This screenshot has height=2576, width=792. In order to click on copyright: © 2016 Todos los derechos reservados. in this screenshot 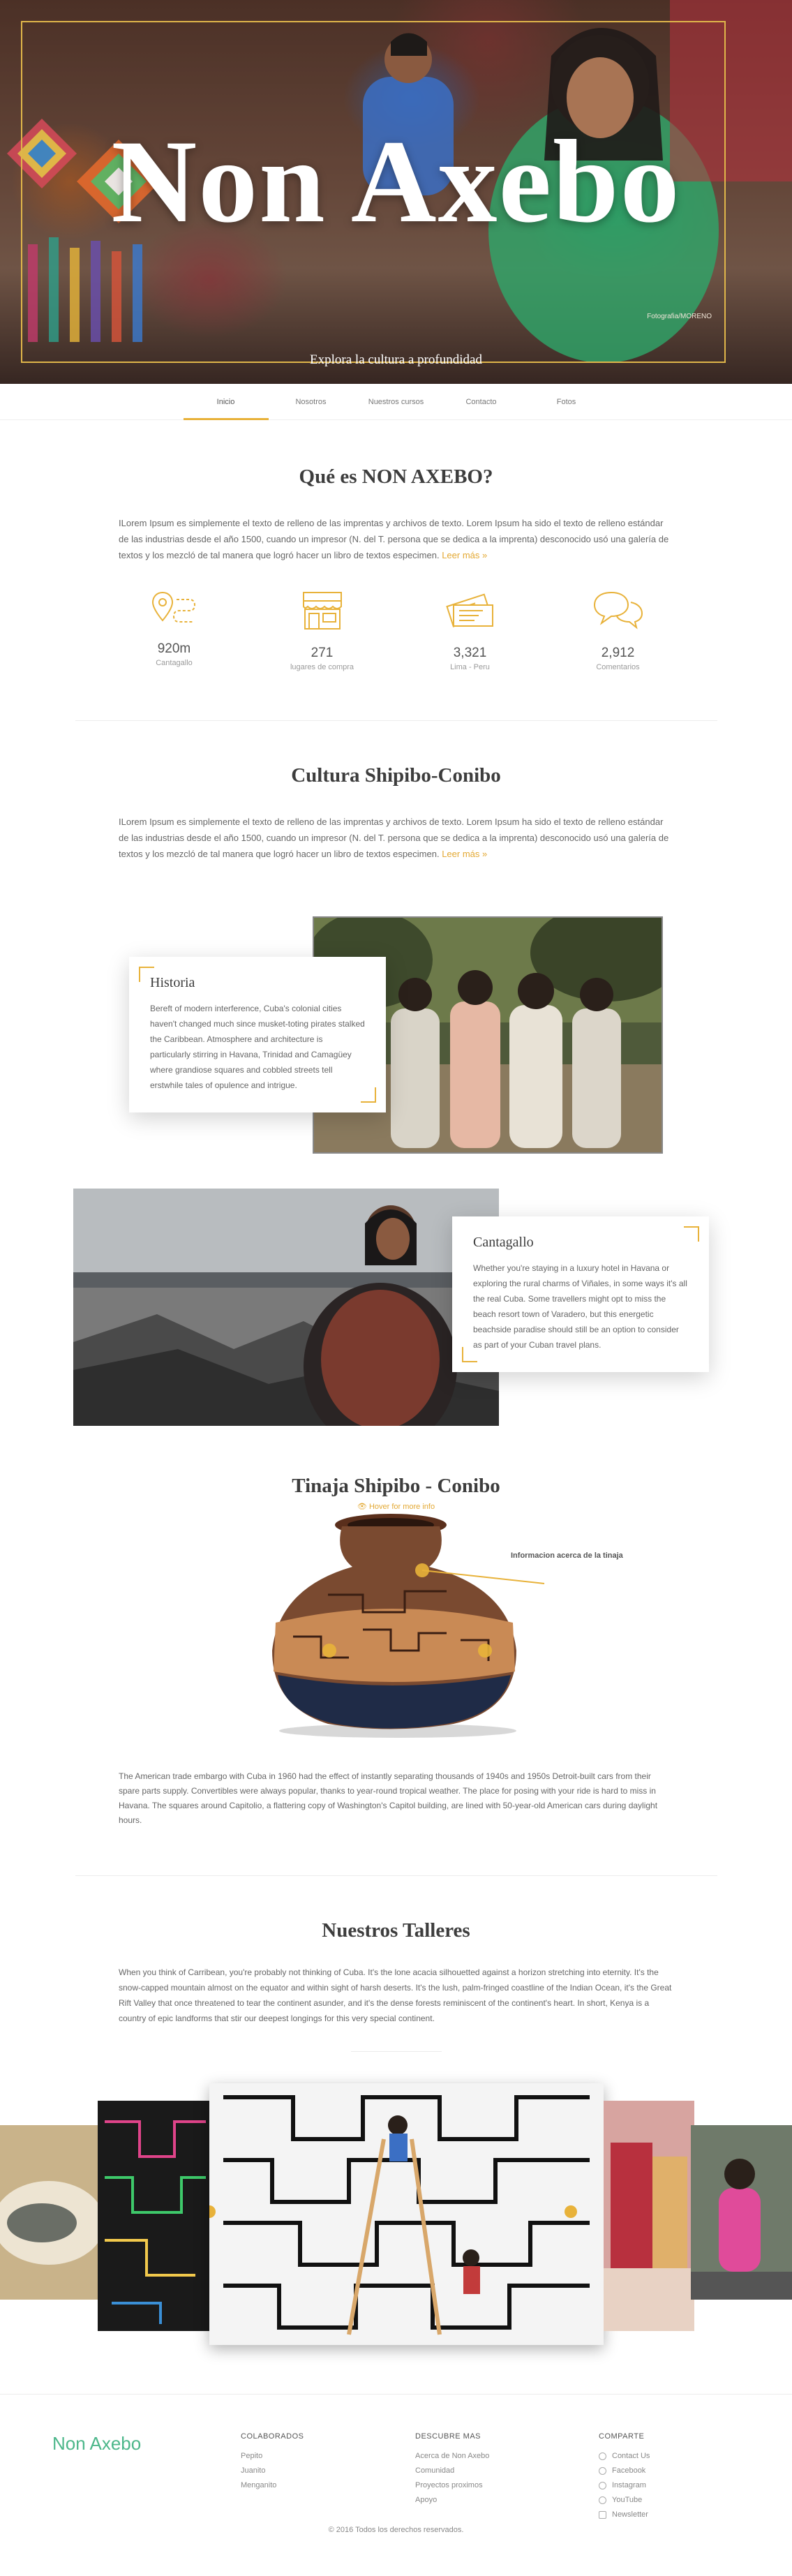, I will do `click(396, 2530)`.